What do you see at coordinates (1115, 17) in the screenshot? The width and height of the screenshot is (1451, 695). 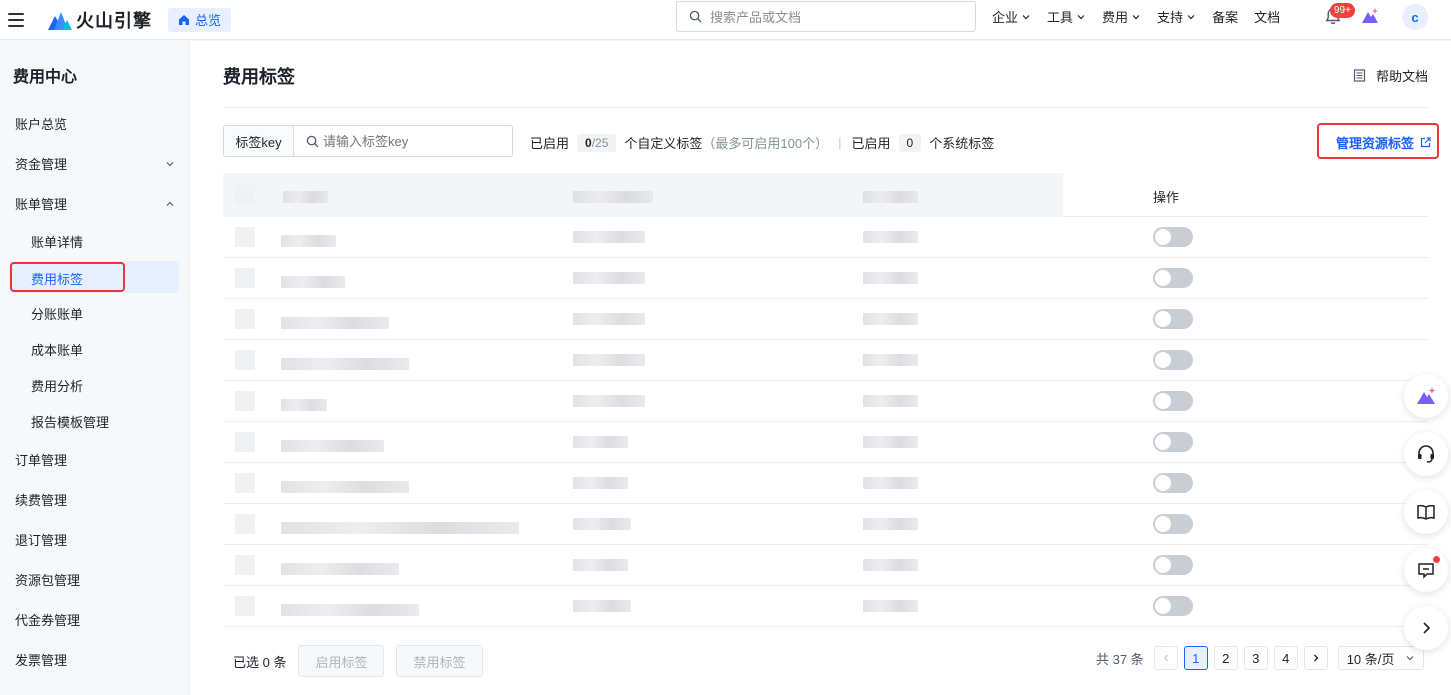 I see `nav-label: 费用` at bounding box center [1115, 17].